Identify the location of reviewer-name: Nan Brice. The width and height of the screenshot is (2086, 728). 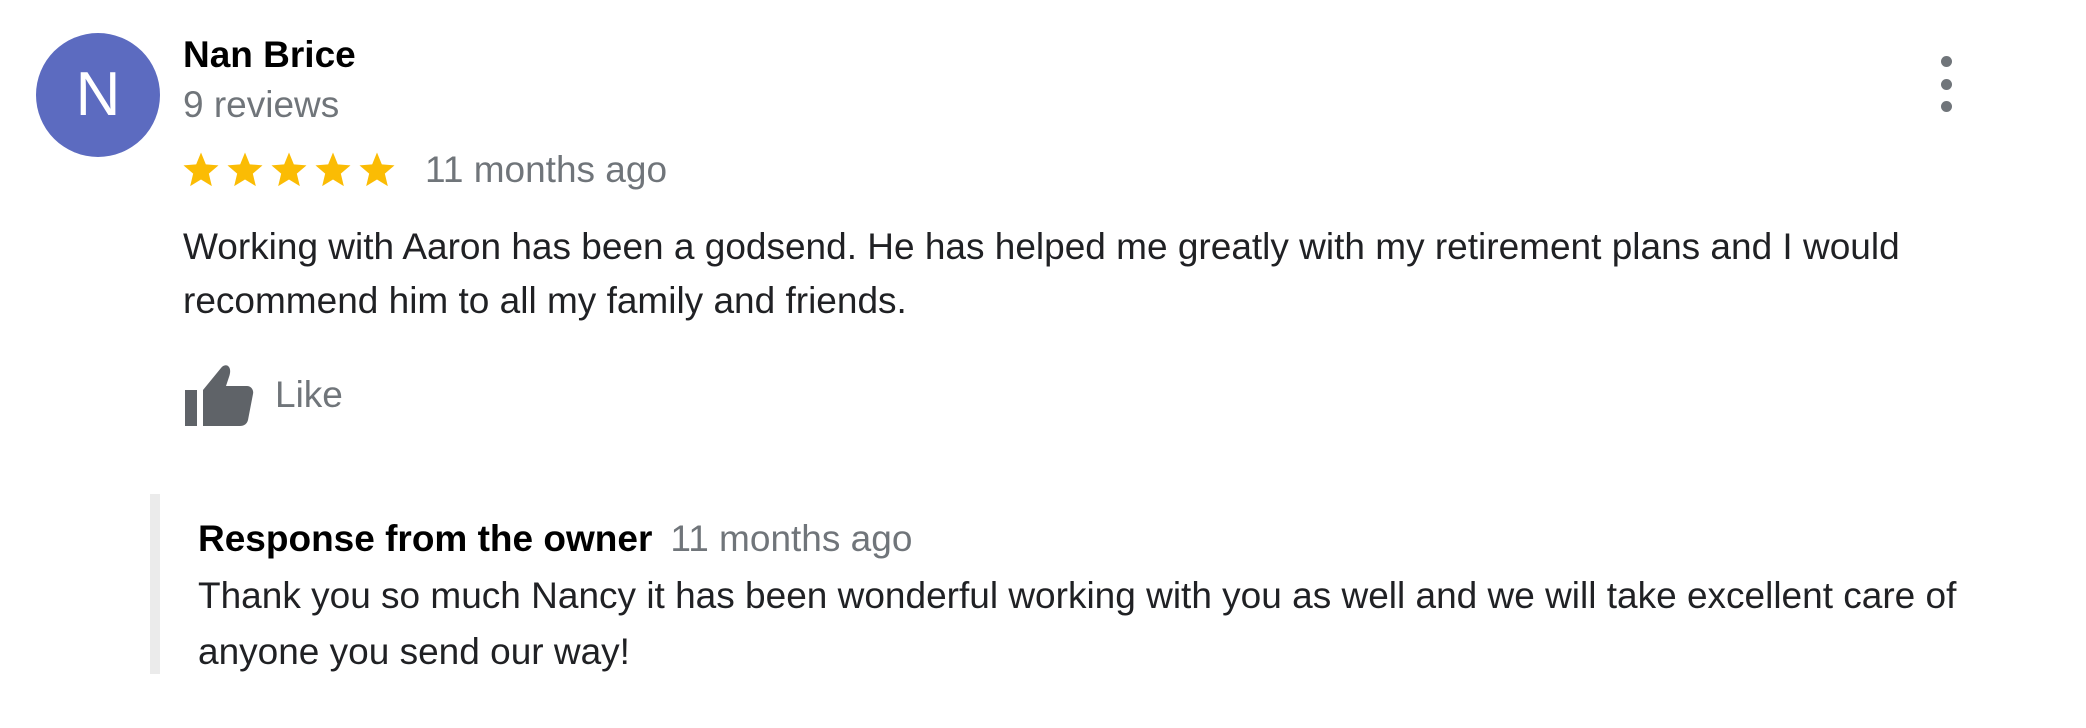
(269, 55).